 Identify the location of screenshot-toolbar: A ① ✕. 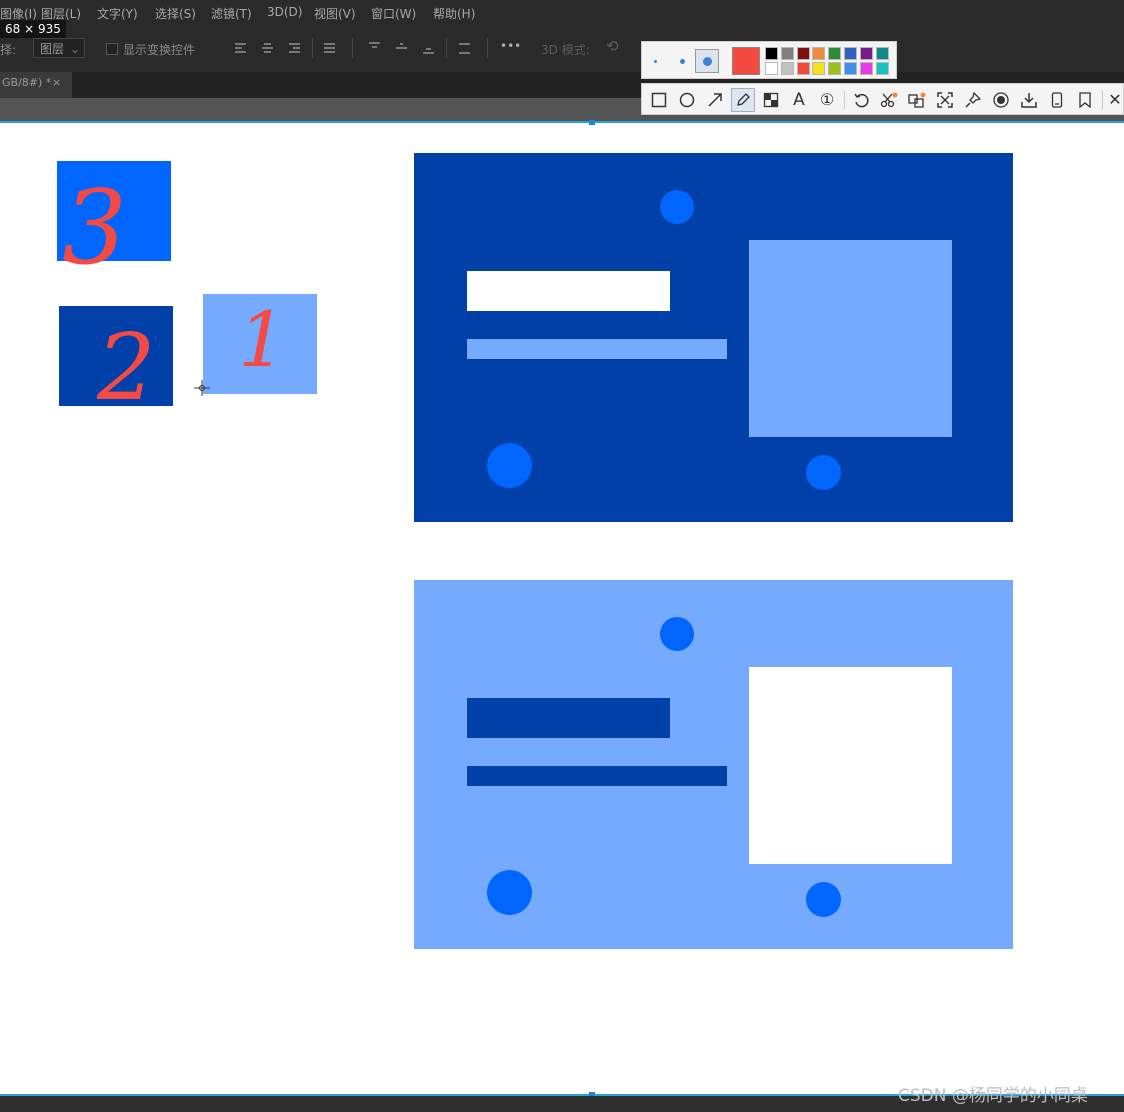
(882, 99).